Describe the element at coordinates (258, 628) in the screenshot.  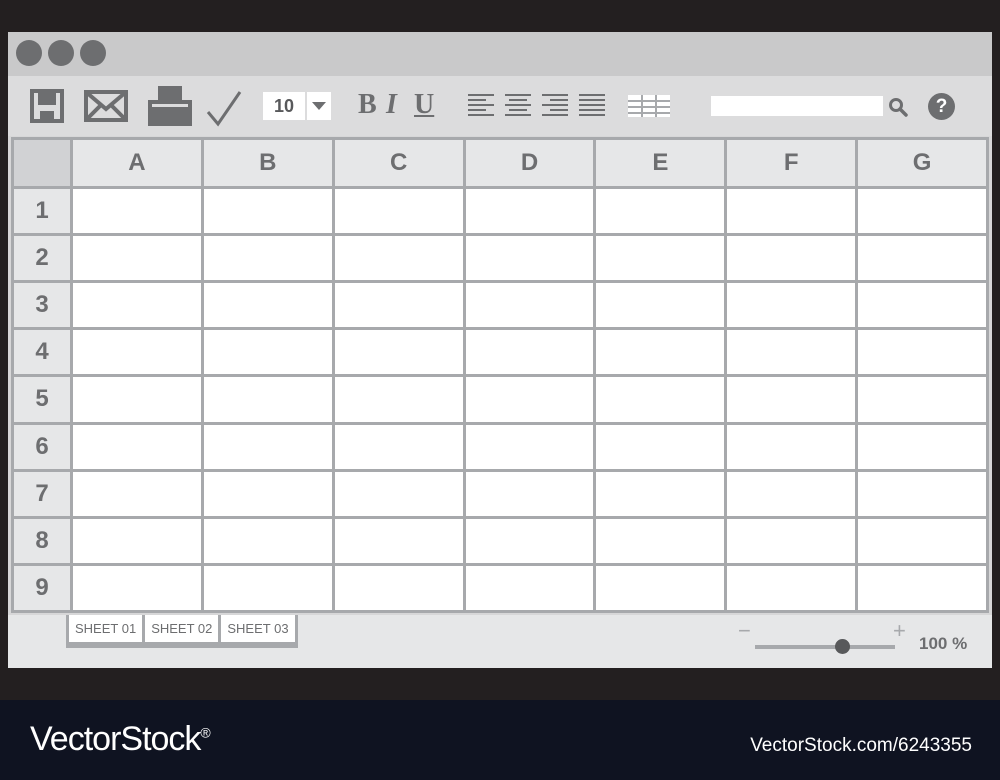
I see `sheet-tab: SHEET 03` at that location.